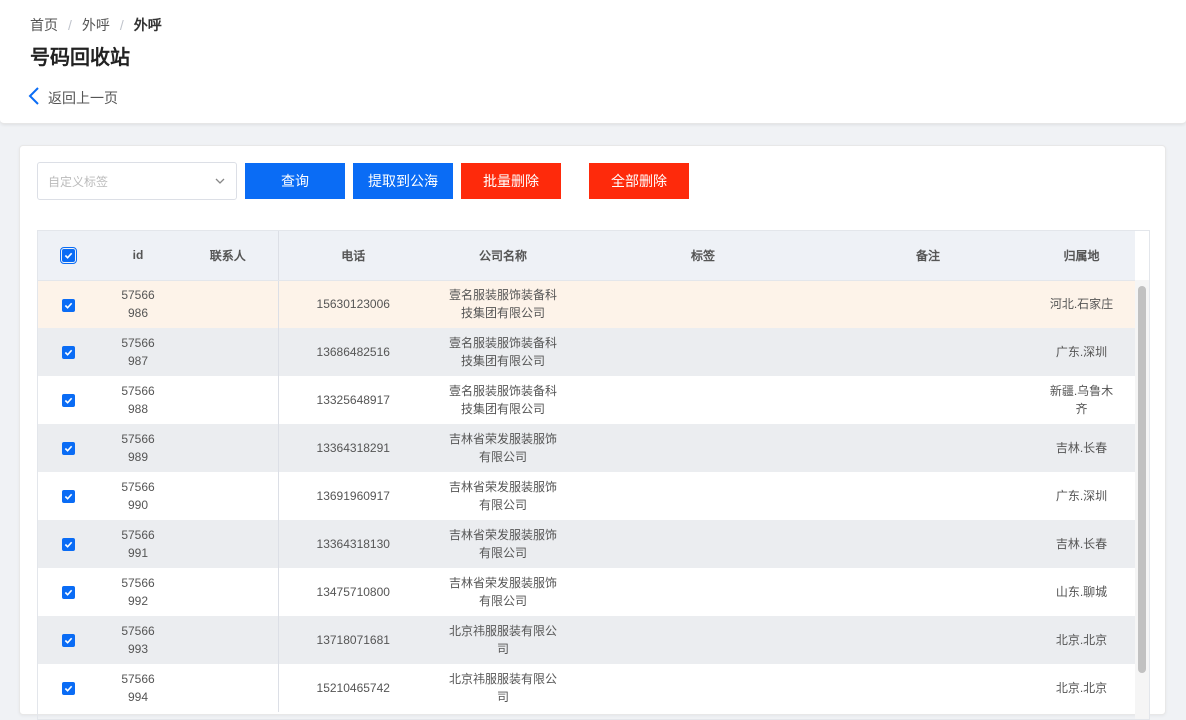  Describe the element at coordinates (403, 181) in the screenshot. I see `extract-to-pool-button: 提取到公海` at that location.